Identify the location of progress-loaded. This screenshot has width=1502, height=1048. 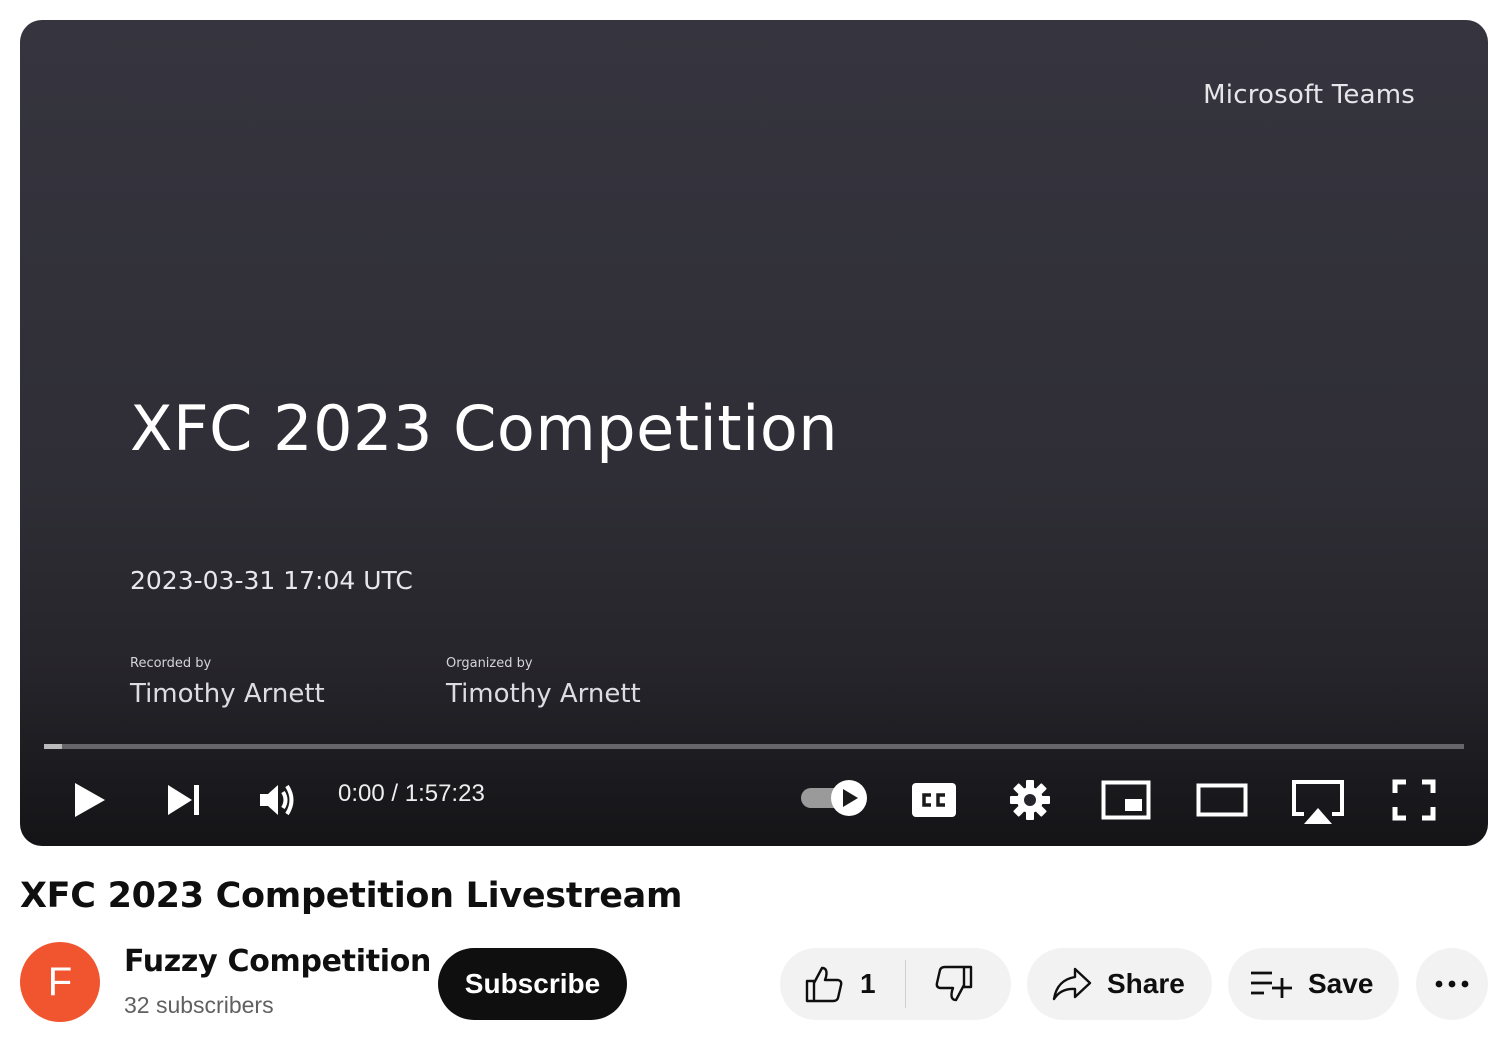
(53, 746).